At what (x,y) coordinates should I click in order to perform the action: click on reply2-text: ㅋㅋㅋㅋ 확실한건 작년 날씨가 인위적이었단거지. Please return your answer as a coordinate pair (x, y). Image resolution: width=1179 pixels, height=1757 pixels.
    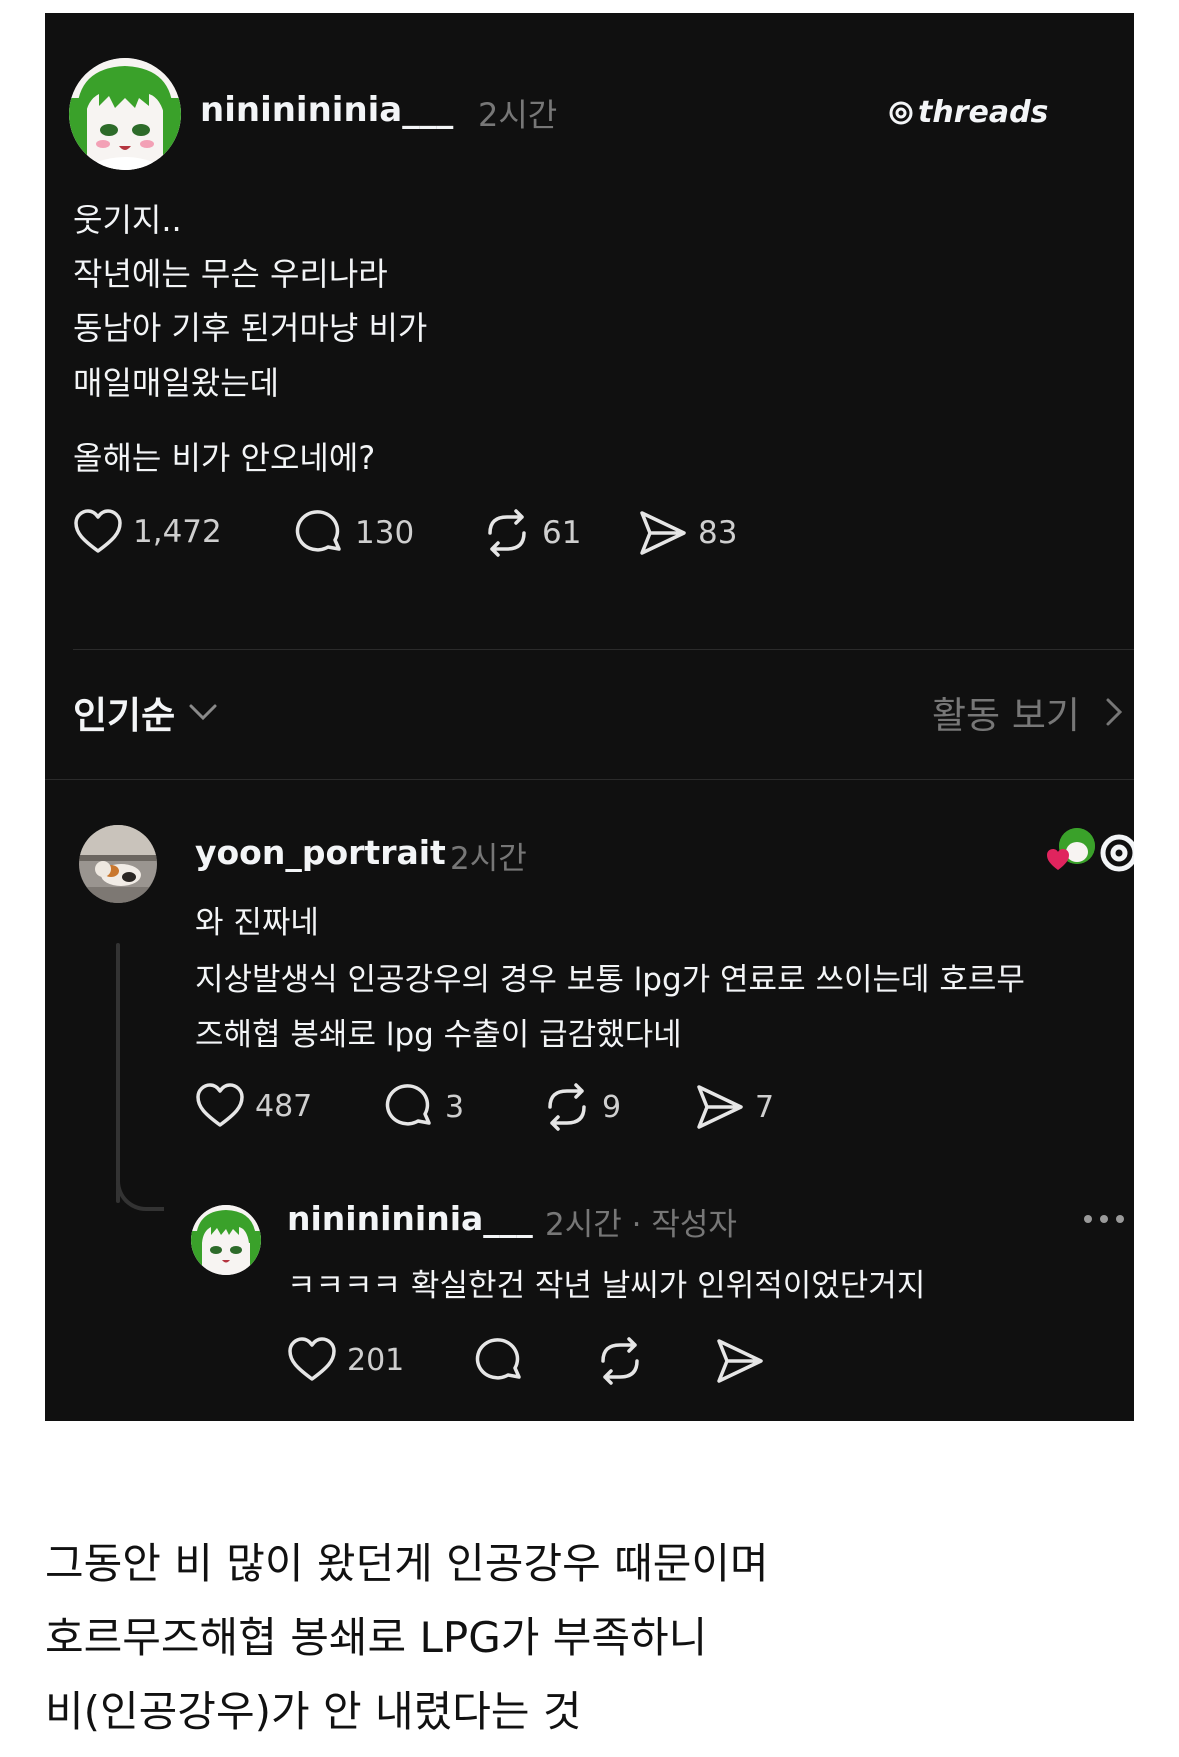
    Looking at the image, I should click on (606, 1286).